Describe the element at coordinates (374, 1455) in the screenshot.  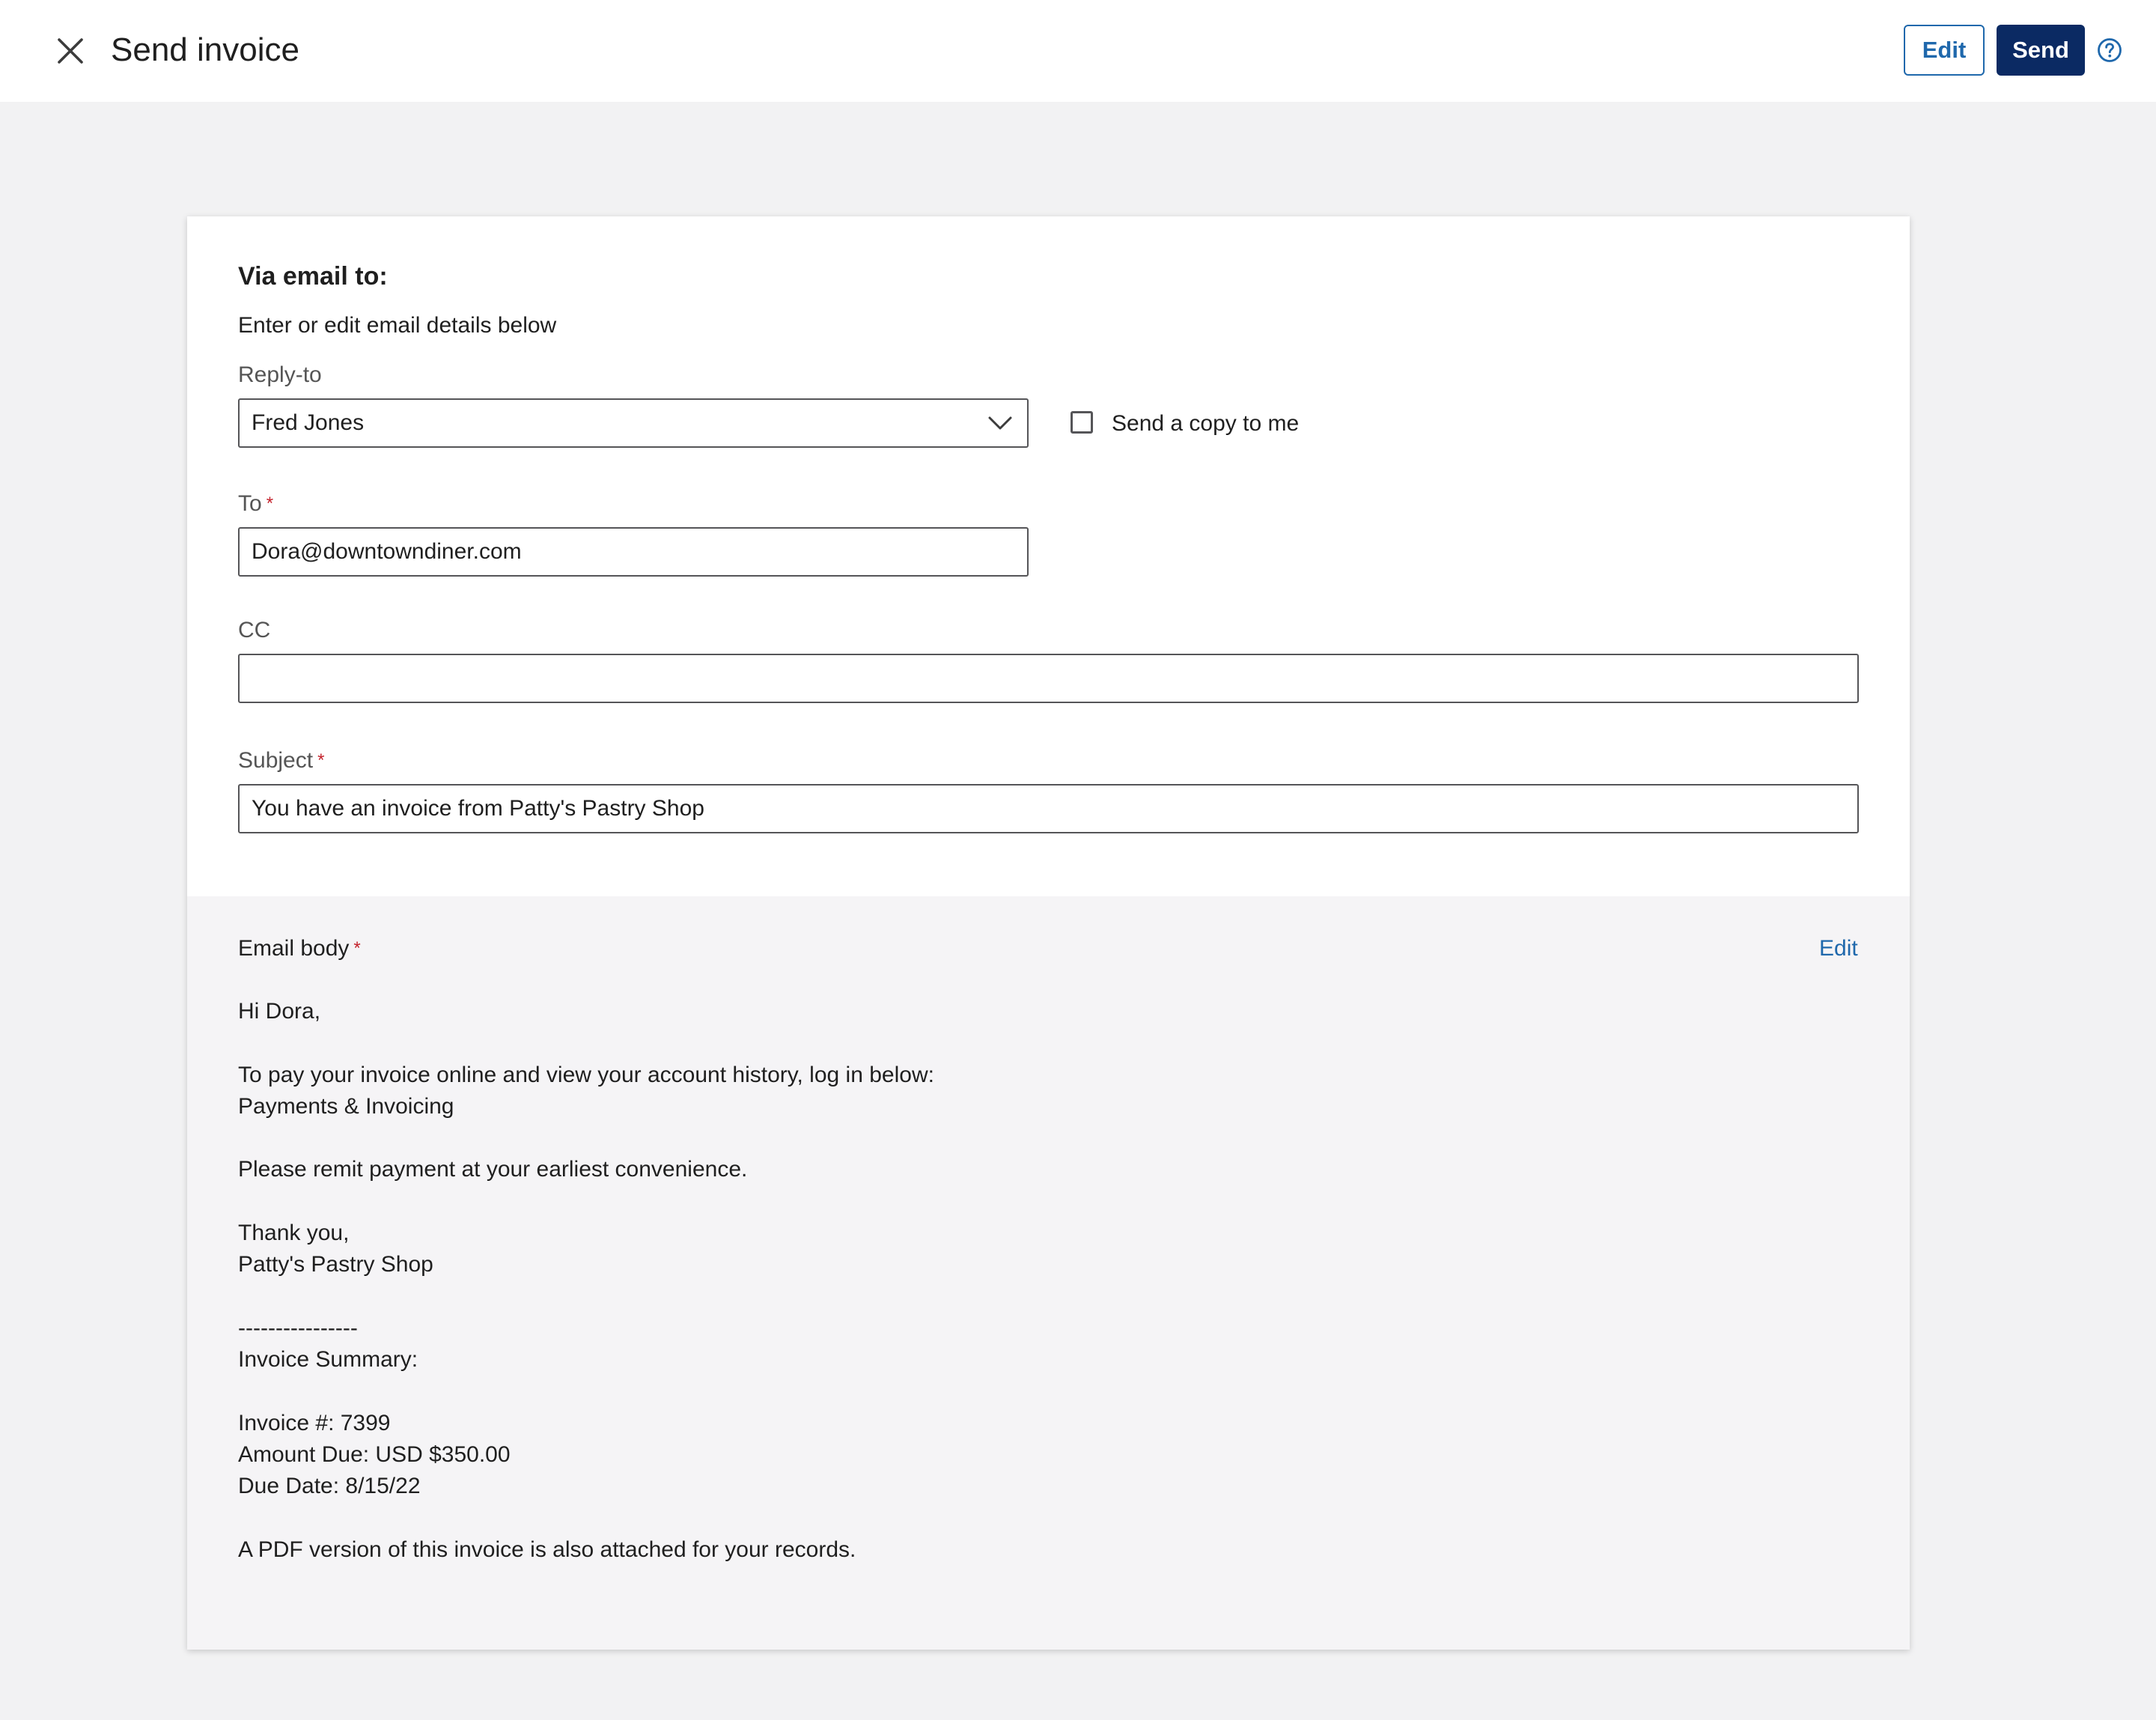
I see `email-amount-due: Amount Due: USD $350.00` at that location.